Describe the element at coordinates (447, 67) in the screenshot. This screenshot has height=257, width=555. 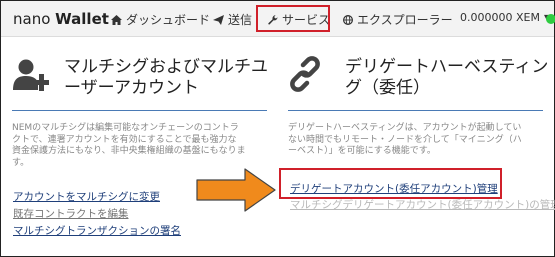
I see `delegated-title-line1: デリゲートハーベスティン` at that location.